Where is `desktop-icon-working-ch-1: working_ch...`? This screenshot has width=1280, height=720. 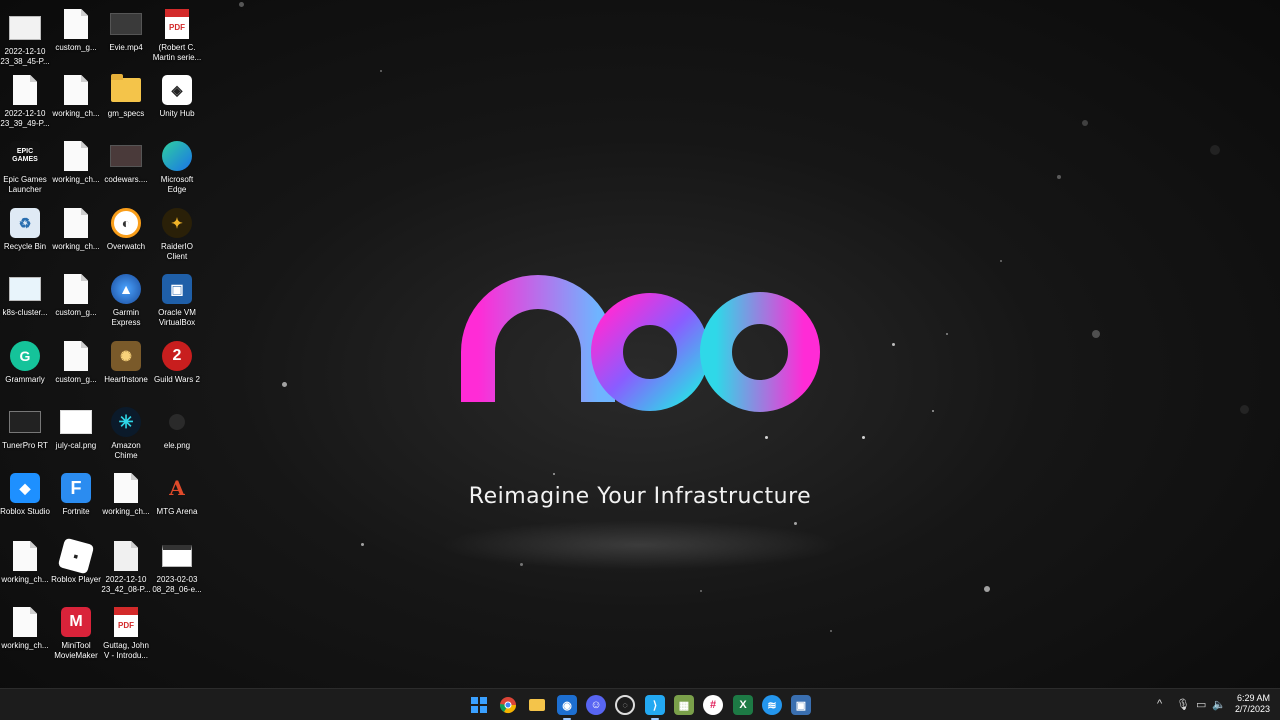
desktop-icon-working-ch-1: working_ch... is located at coordinates (76, 96).